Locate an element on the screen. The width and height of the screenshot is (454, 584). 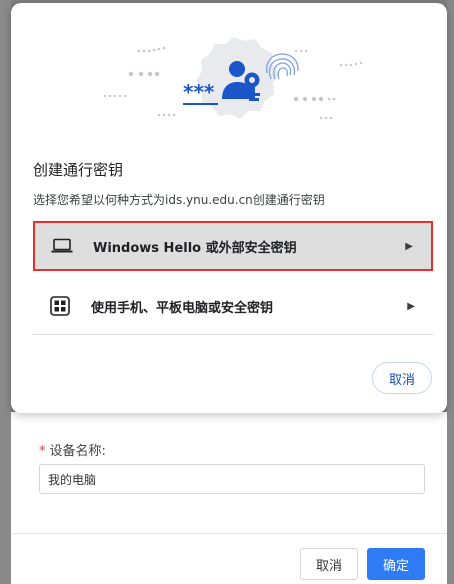
option-windows-hello: Windows Hello 或外部安全密钥 ▶ is located at coordinates (233, 246).